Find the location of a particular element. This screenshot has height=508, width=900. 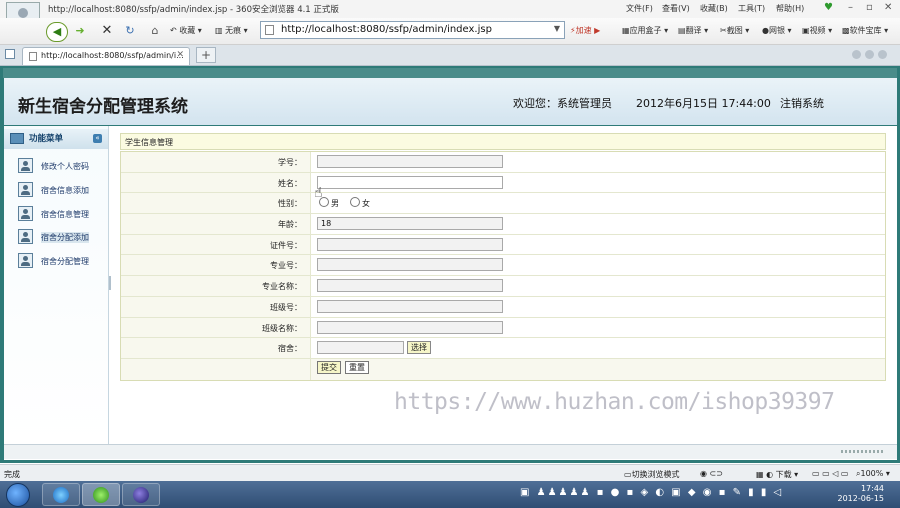

minimize-icon: – is located at coordinates (850, 7).